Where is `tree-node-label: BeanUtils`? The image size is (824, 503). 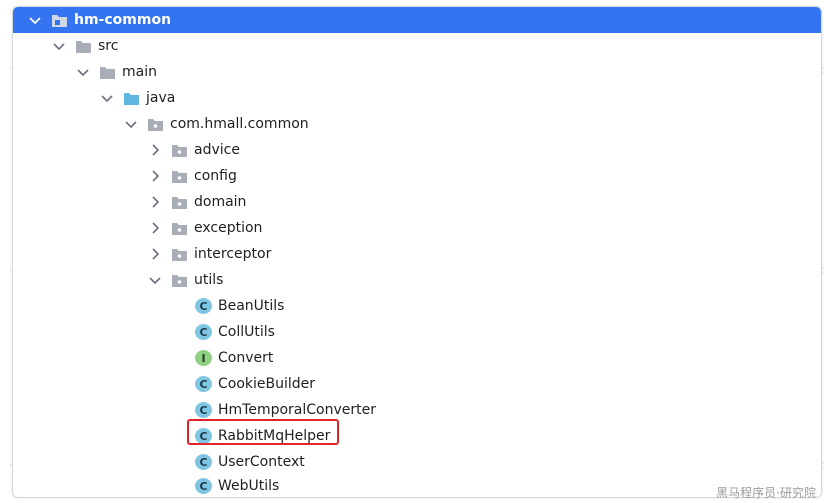
tree-node-label: BeanUtils is located at coordinates (251, 306).